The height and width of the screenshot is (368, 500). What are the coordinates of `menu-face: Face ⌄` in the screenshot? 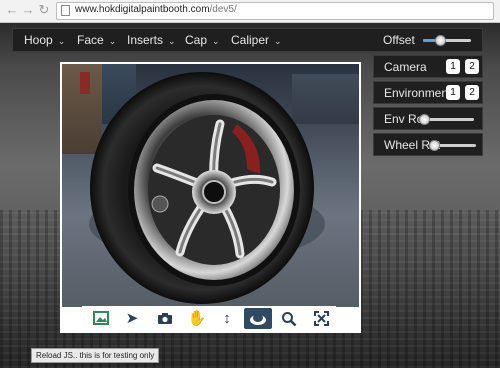 It's located at (96, 40).